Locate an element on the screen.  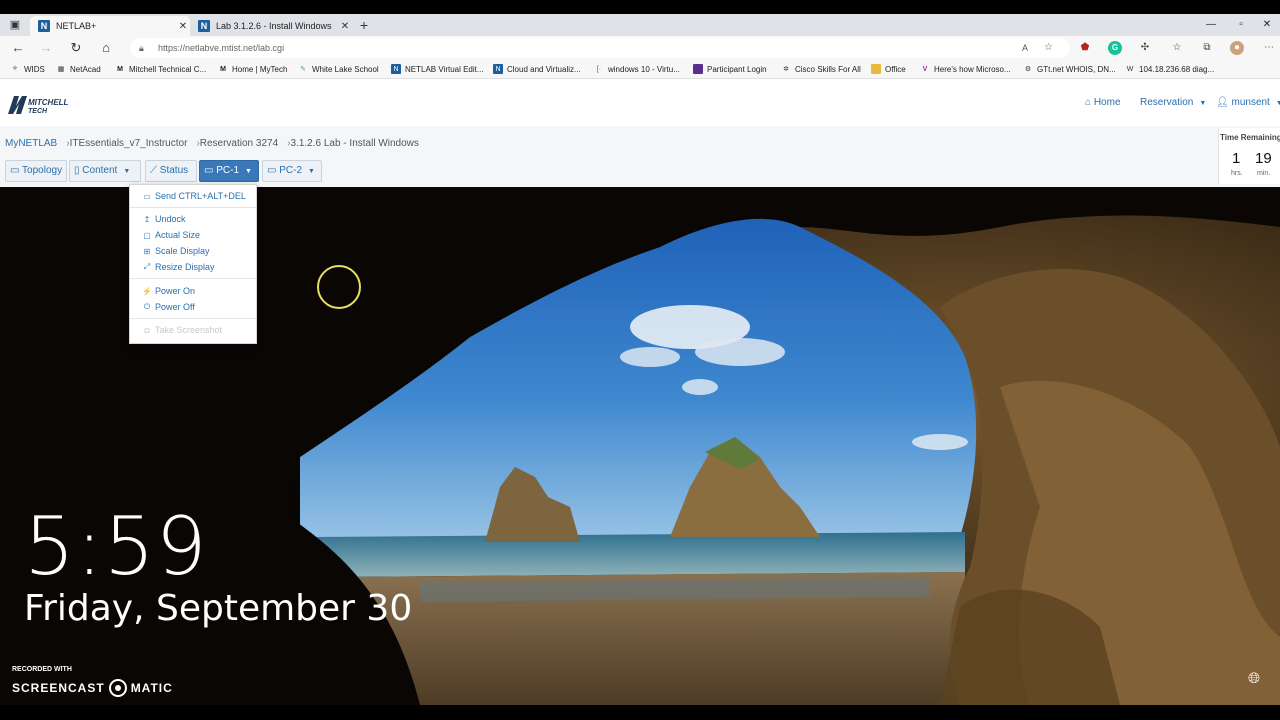
breadcrumb-reservation: Reservation 3274 is located at coordinates (239, 143).